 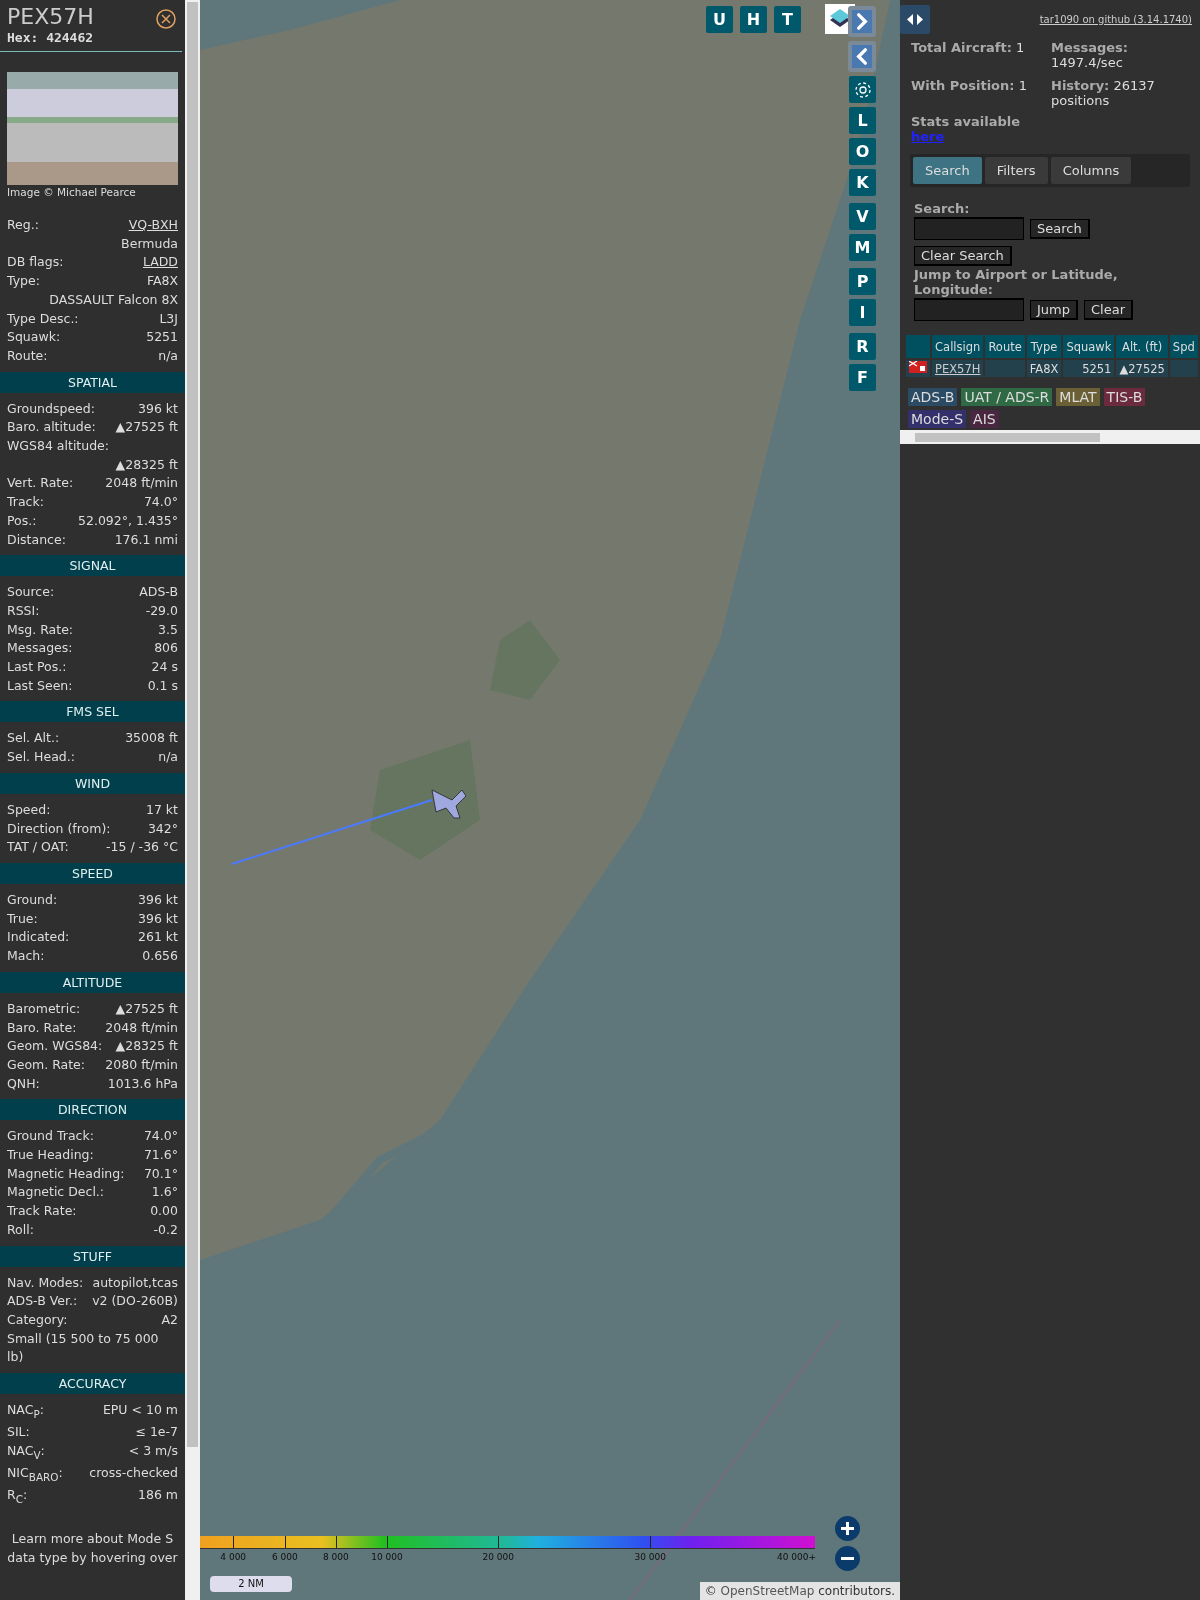 I want to click on field-label: Groundspeed:, so click(x=51, y=408).